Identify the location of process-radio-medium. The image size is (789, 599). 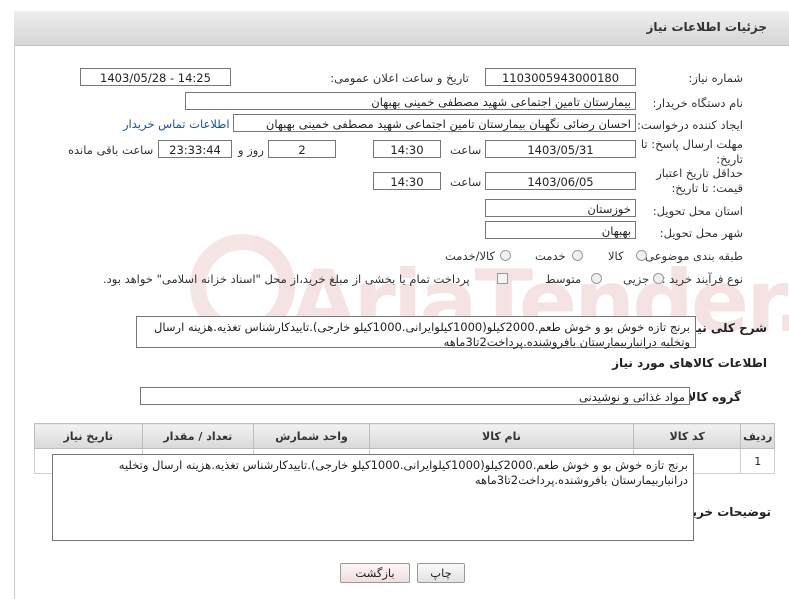
(596, 278).